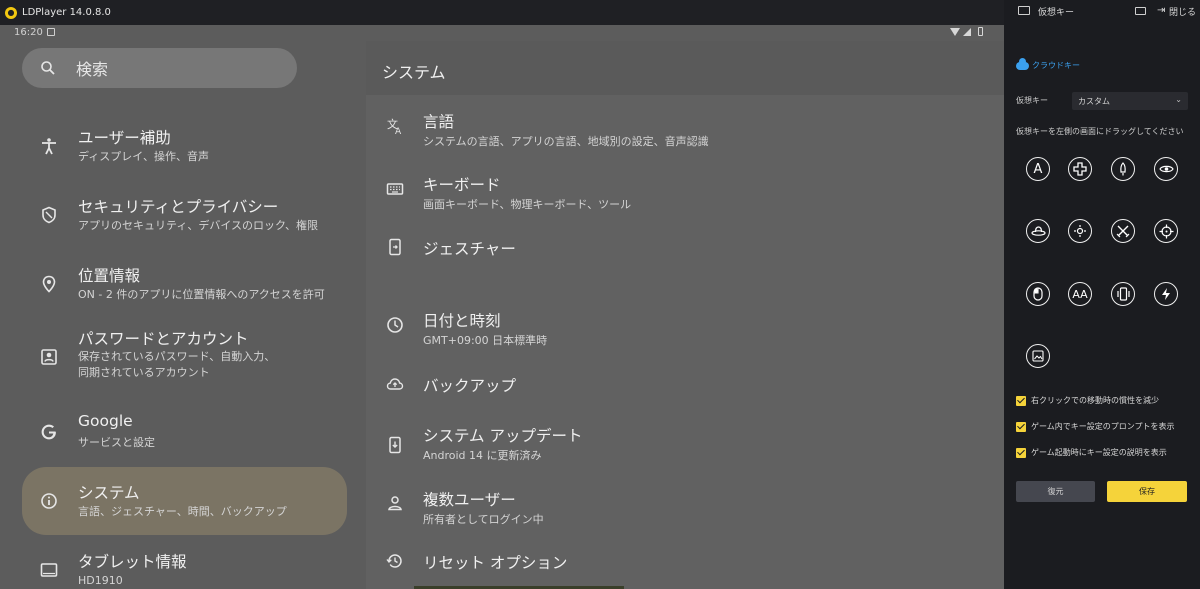 Image resolution: width=1200 pixels, height=589 pixels. What do you see at coordinates (394, 126) in the screenshot?
I see `translate-icon: 文A` at bounding box center [394, 126].